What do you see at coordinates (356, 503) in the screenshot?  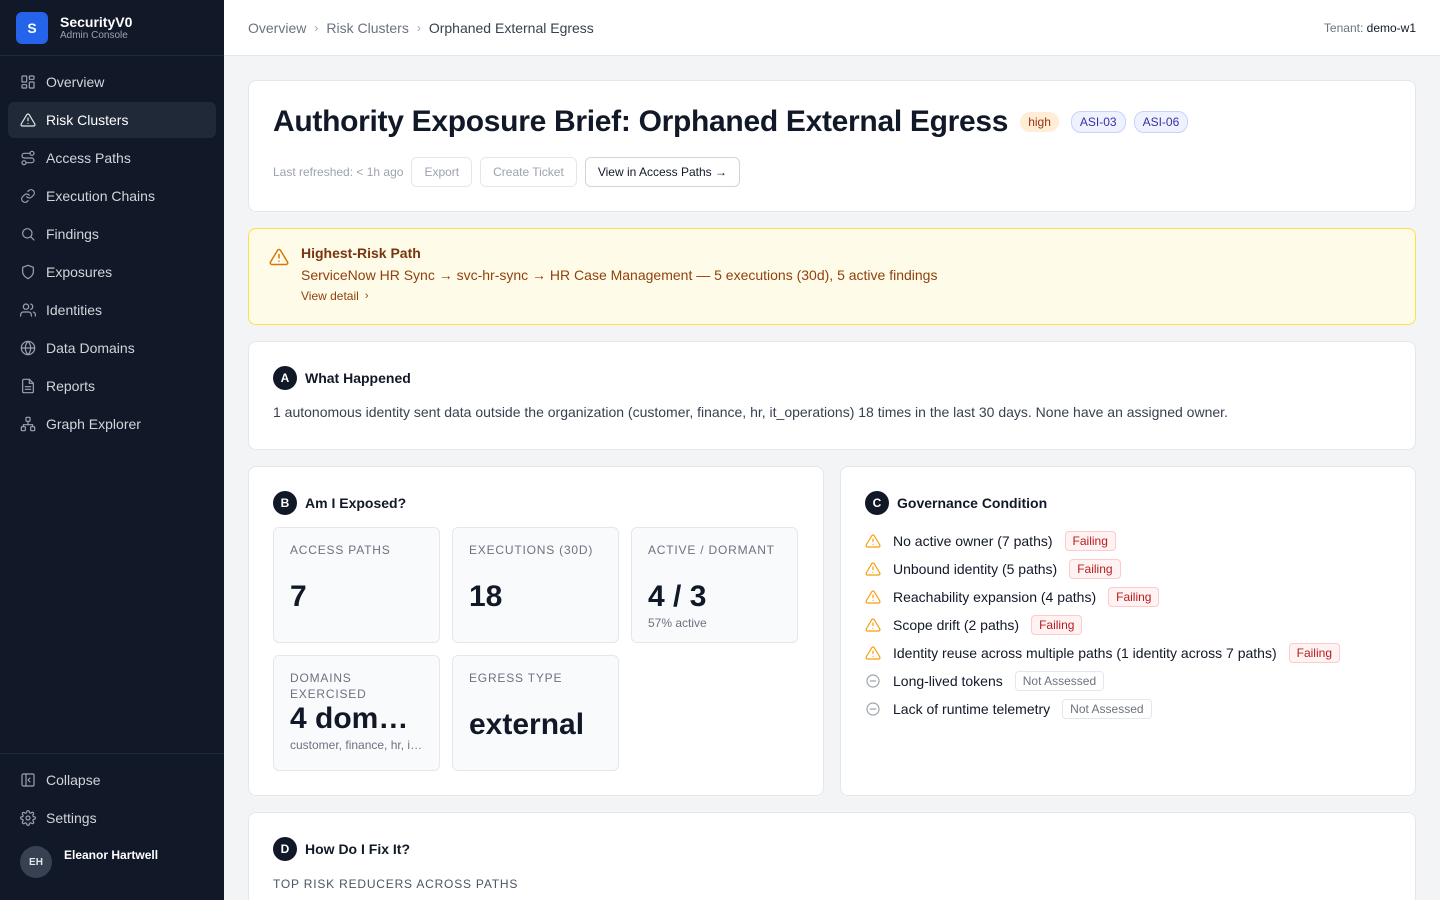 I see `section-title: Am I Exposed?` at bounding box center [356, 503].